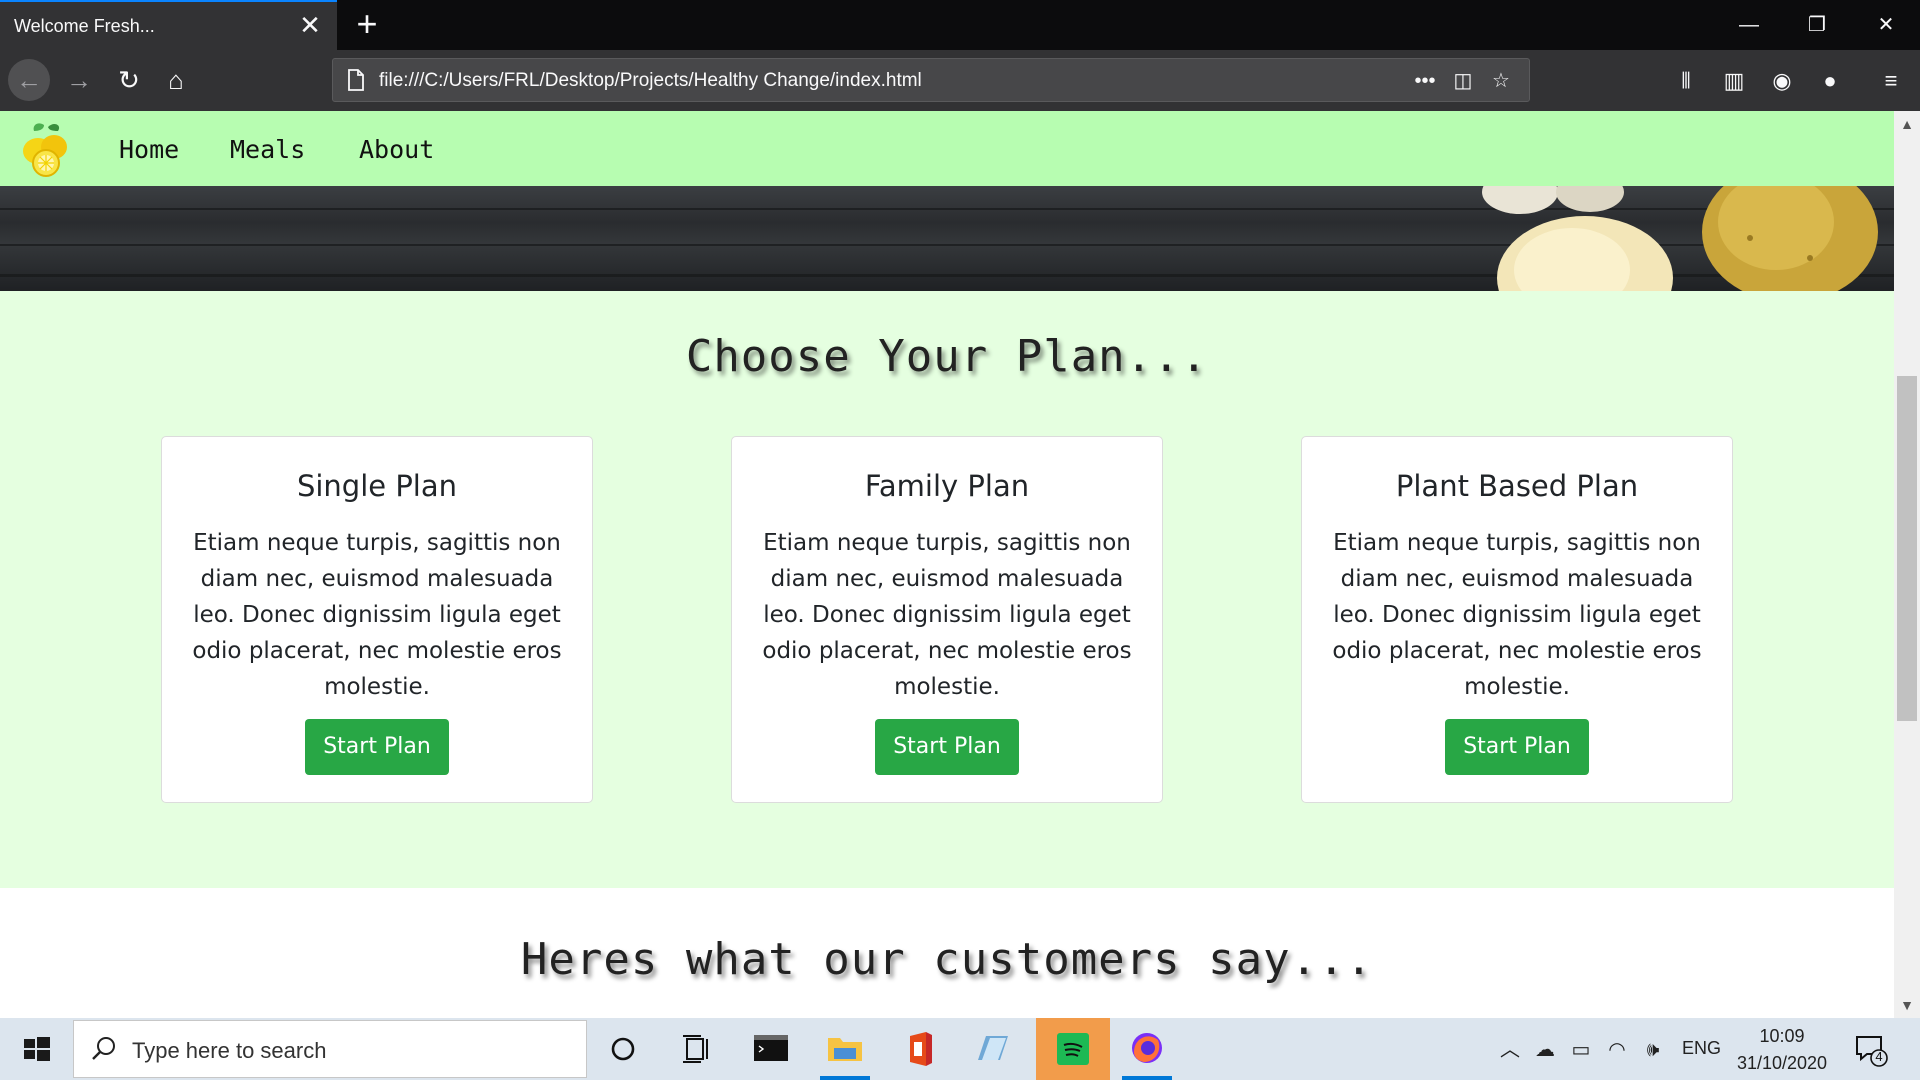  I want to click on windows-start-icon, so click(36, 1049).